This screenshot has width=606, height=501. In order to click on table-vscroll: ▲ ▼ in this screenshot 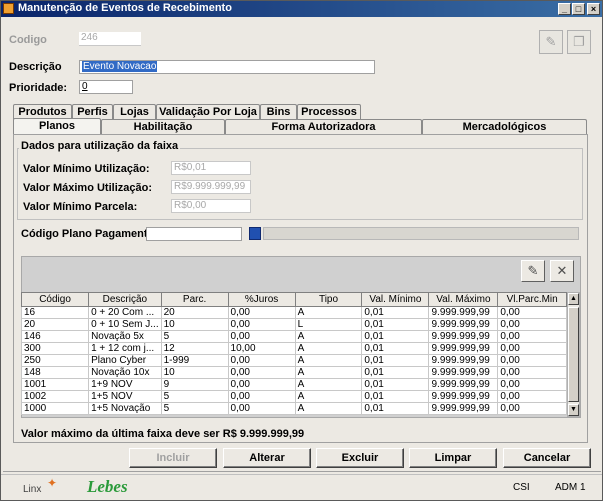, I will do `click(573, 354)`.